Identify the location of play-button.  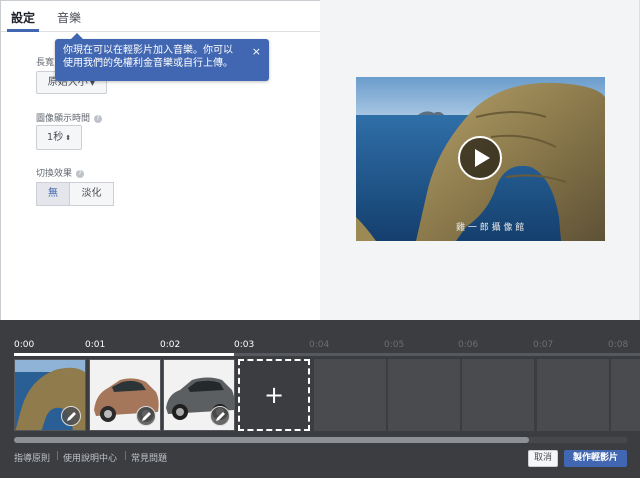
(480, 158).